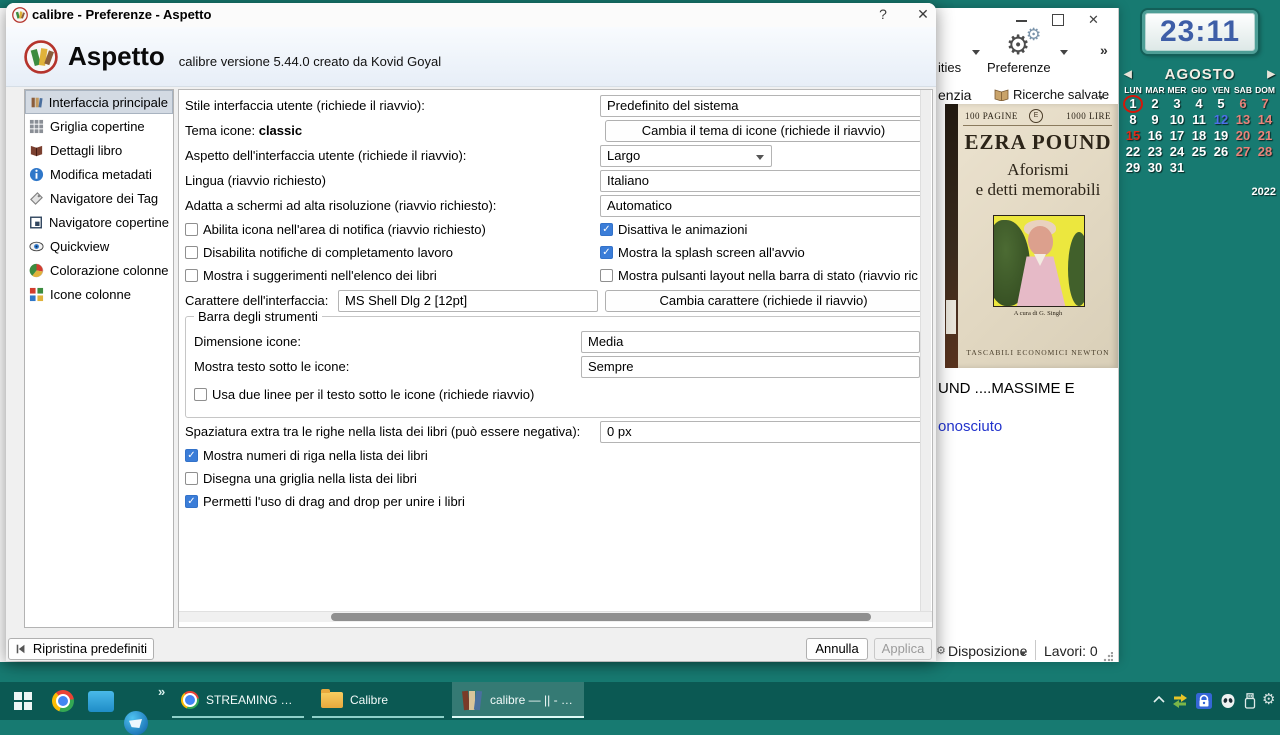  I want to click on calendar-day: 24, so click(1177, 152).